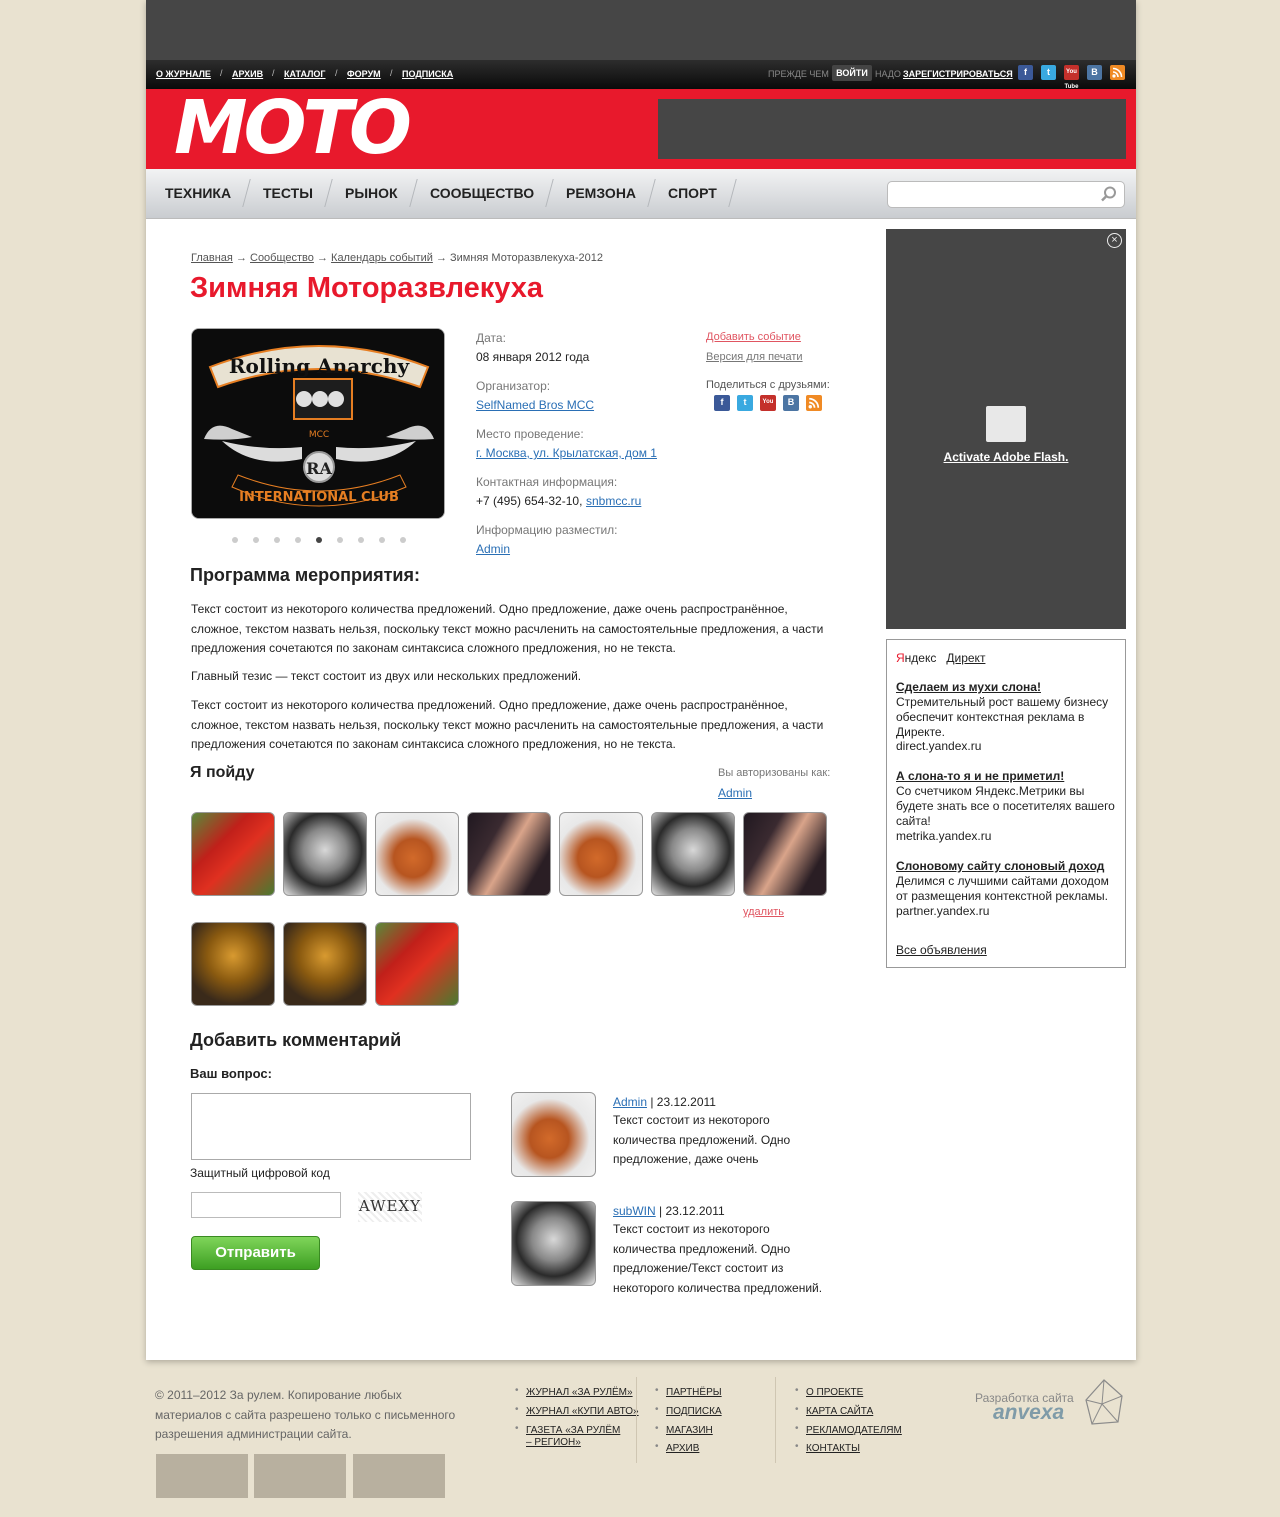 This screenshot has height=1517, width=1280. What do you see at coordinates (968, 687) in the screenshot?
I see `ad-title-link: Сделаем из мухи слона!` at bounding box center [968, 687].